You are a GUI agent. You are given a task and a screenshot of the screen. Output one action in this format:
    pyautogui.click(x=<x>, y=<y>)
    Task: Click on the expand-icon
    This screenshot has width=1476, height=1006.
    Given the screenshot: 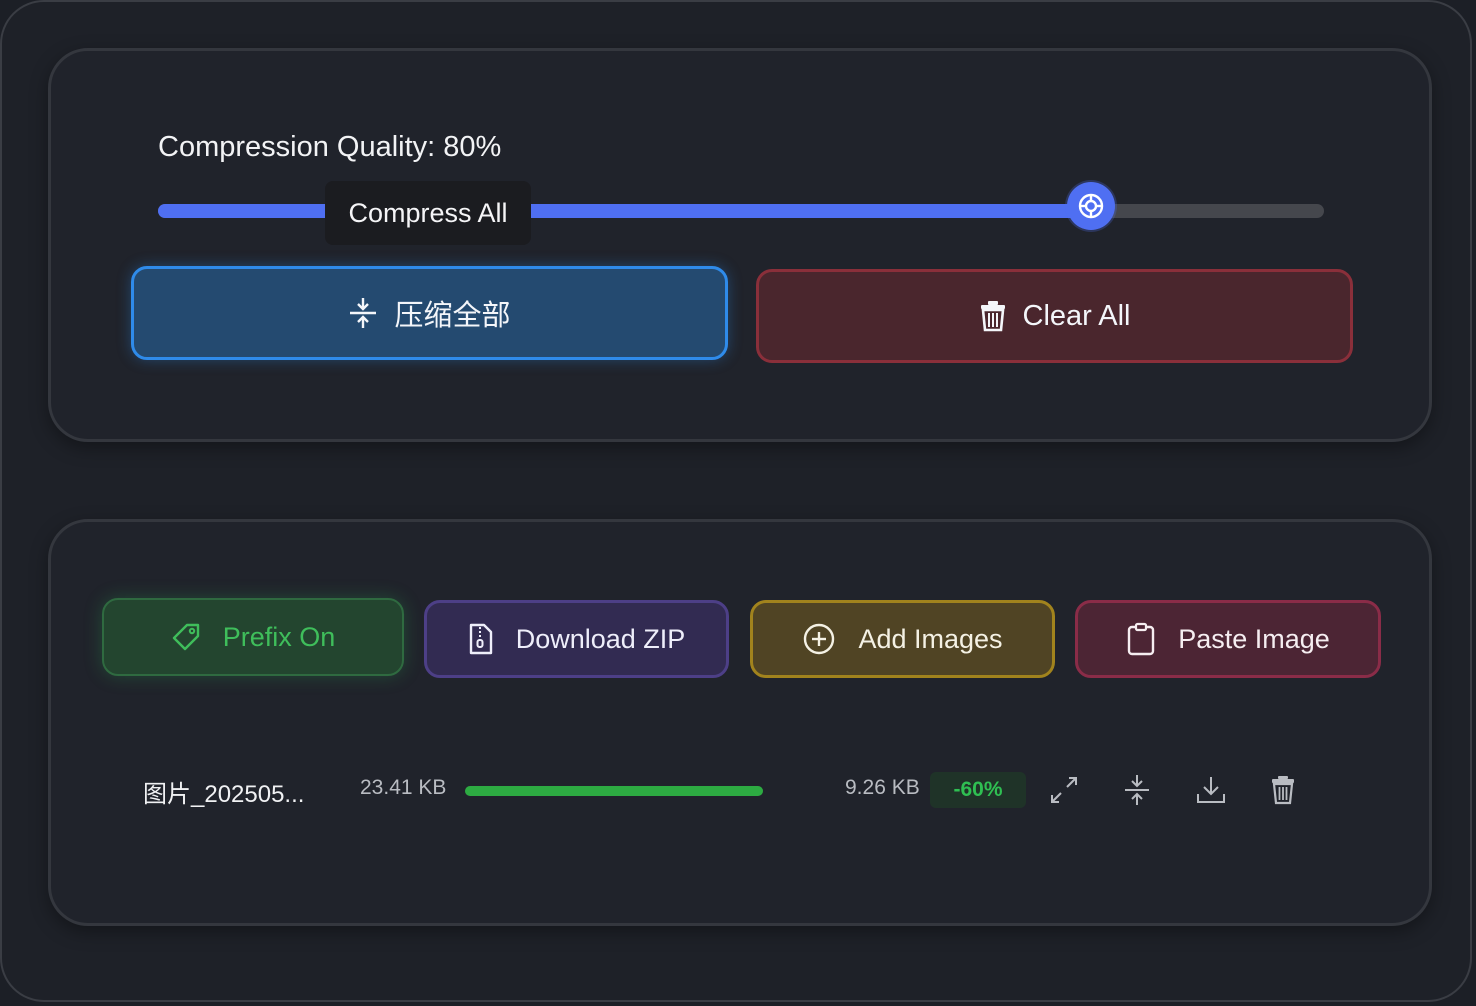 What is the action you would take?
    pyautogui.click(x=1064, y=790)
    